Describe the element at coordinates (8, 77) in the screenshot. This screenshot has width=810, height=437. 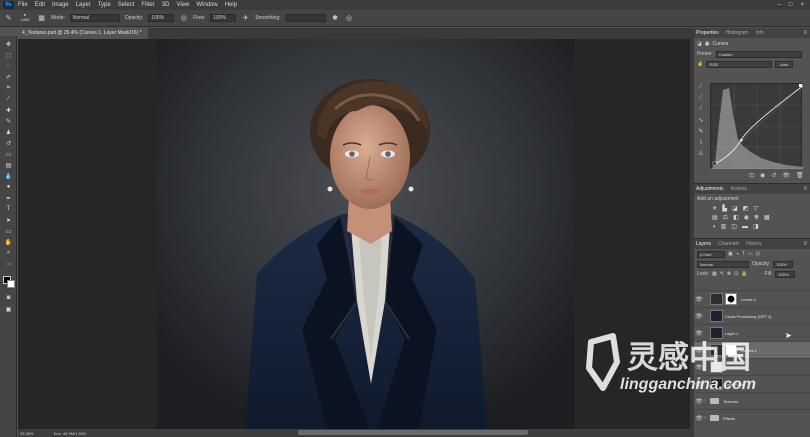
I see `quick-select-tool-icon: ✐` at that location.